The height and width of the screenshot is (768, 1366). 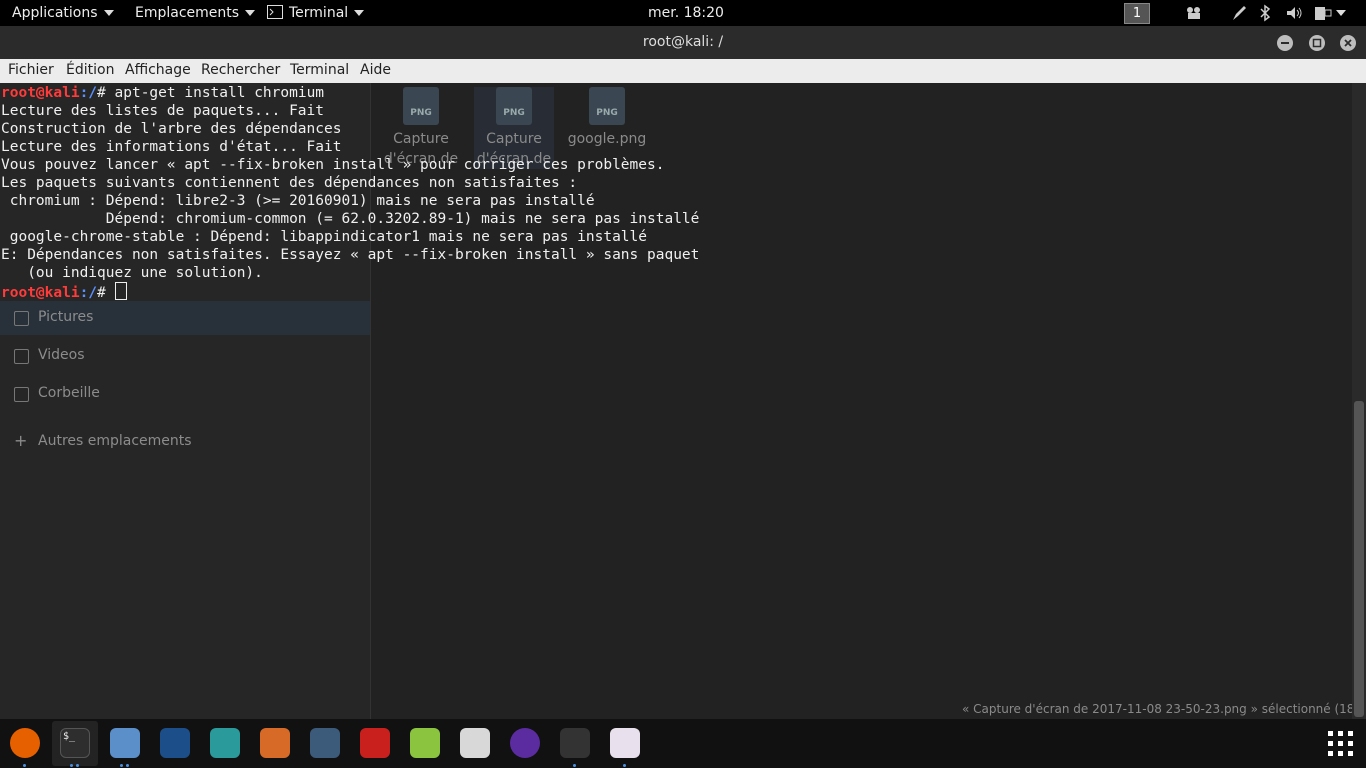 I want to click on kazam-icon, so click(x=575, y=743).